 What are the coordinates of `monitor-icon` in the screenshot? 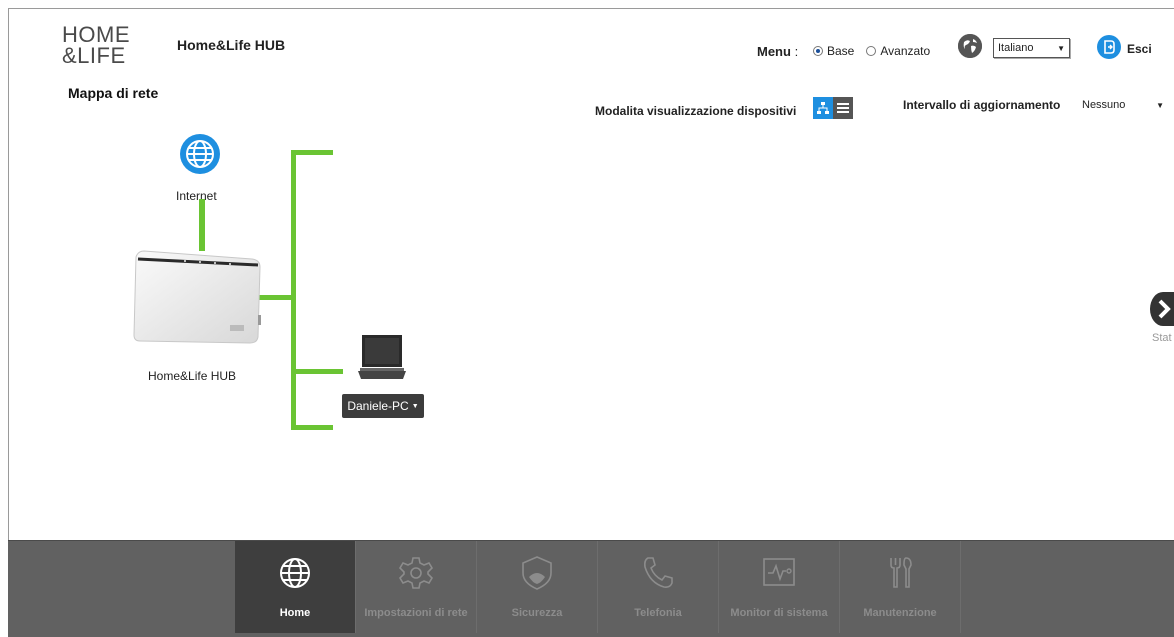 It's located at (779, 573).